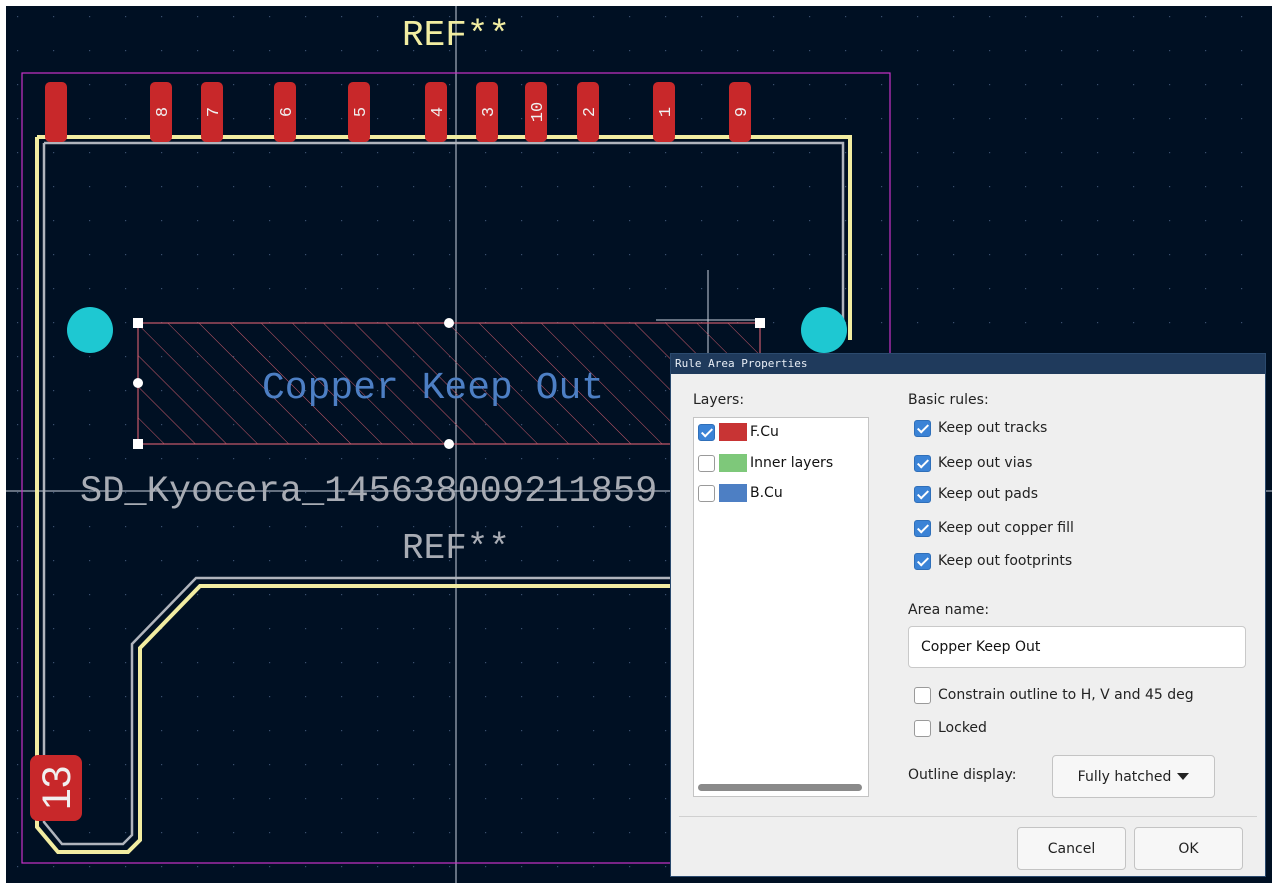 The height and width of the screenshot is (883, 1276). Describe the element at coordinates (666, 112) in the screenshot. I see `pad-number: 1` at that location.